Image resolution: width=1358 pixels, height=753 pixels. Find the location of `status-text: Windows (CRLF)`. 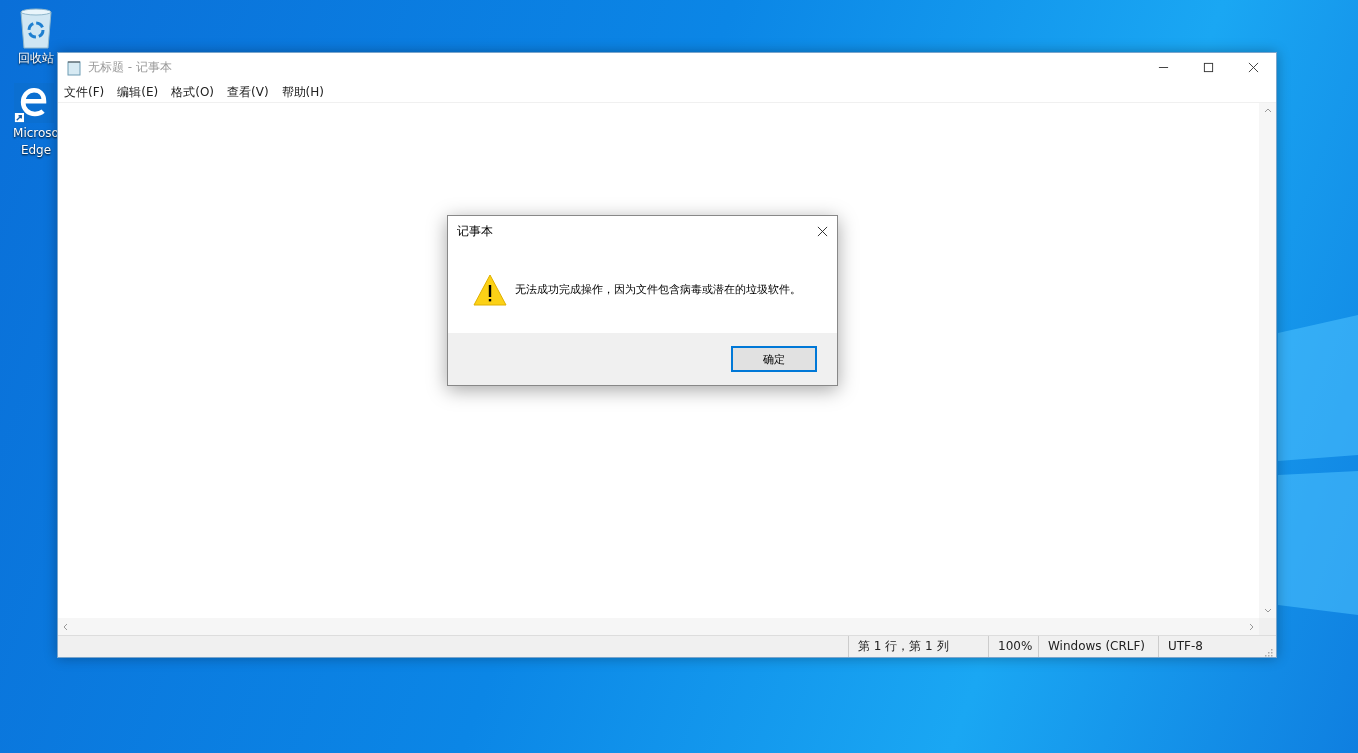

status-text: Windows (CRLF) is located at coordinates (1098, 646).